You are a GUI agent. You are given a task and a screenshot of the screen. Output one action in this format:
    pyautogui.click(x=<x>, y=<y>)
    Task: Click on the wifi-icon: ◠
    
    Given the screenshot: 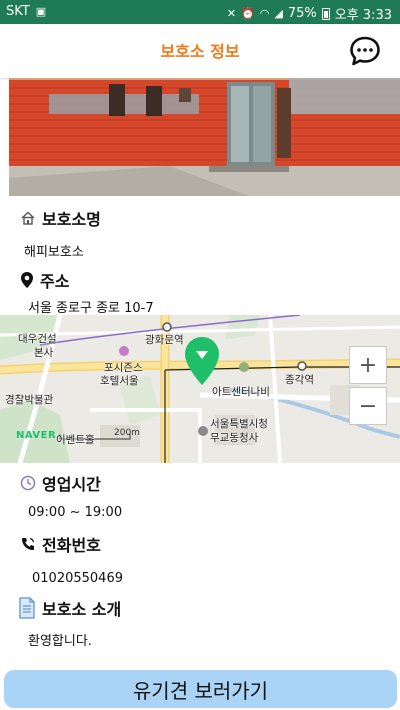 What is the action you would take?
    pyautogui.click(x=264, y=13)
    